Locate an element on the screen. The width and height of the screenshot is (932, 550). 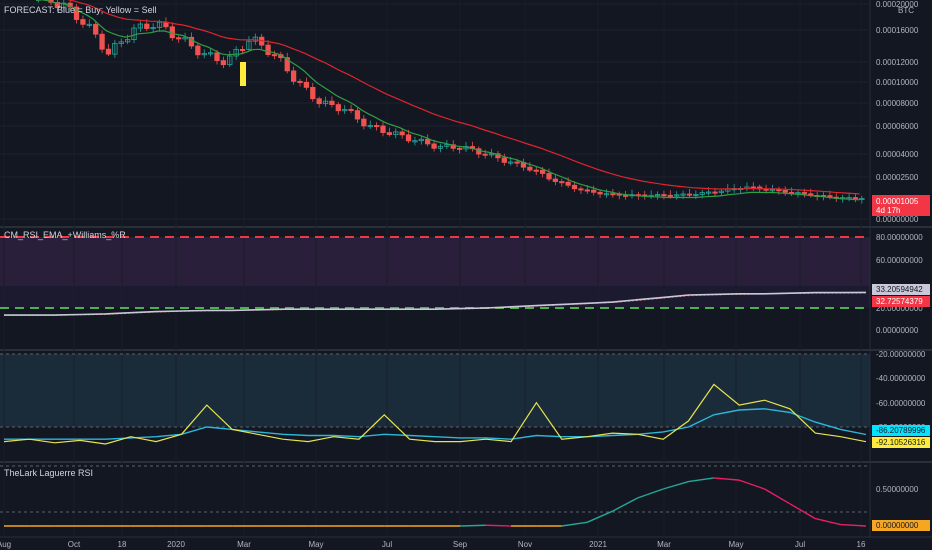
rsi-overbought-zone is located at coordinates (435, 261).